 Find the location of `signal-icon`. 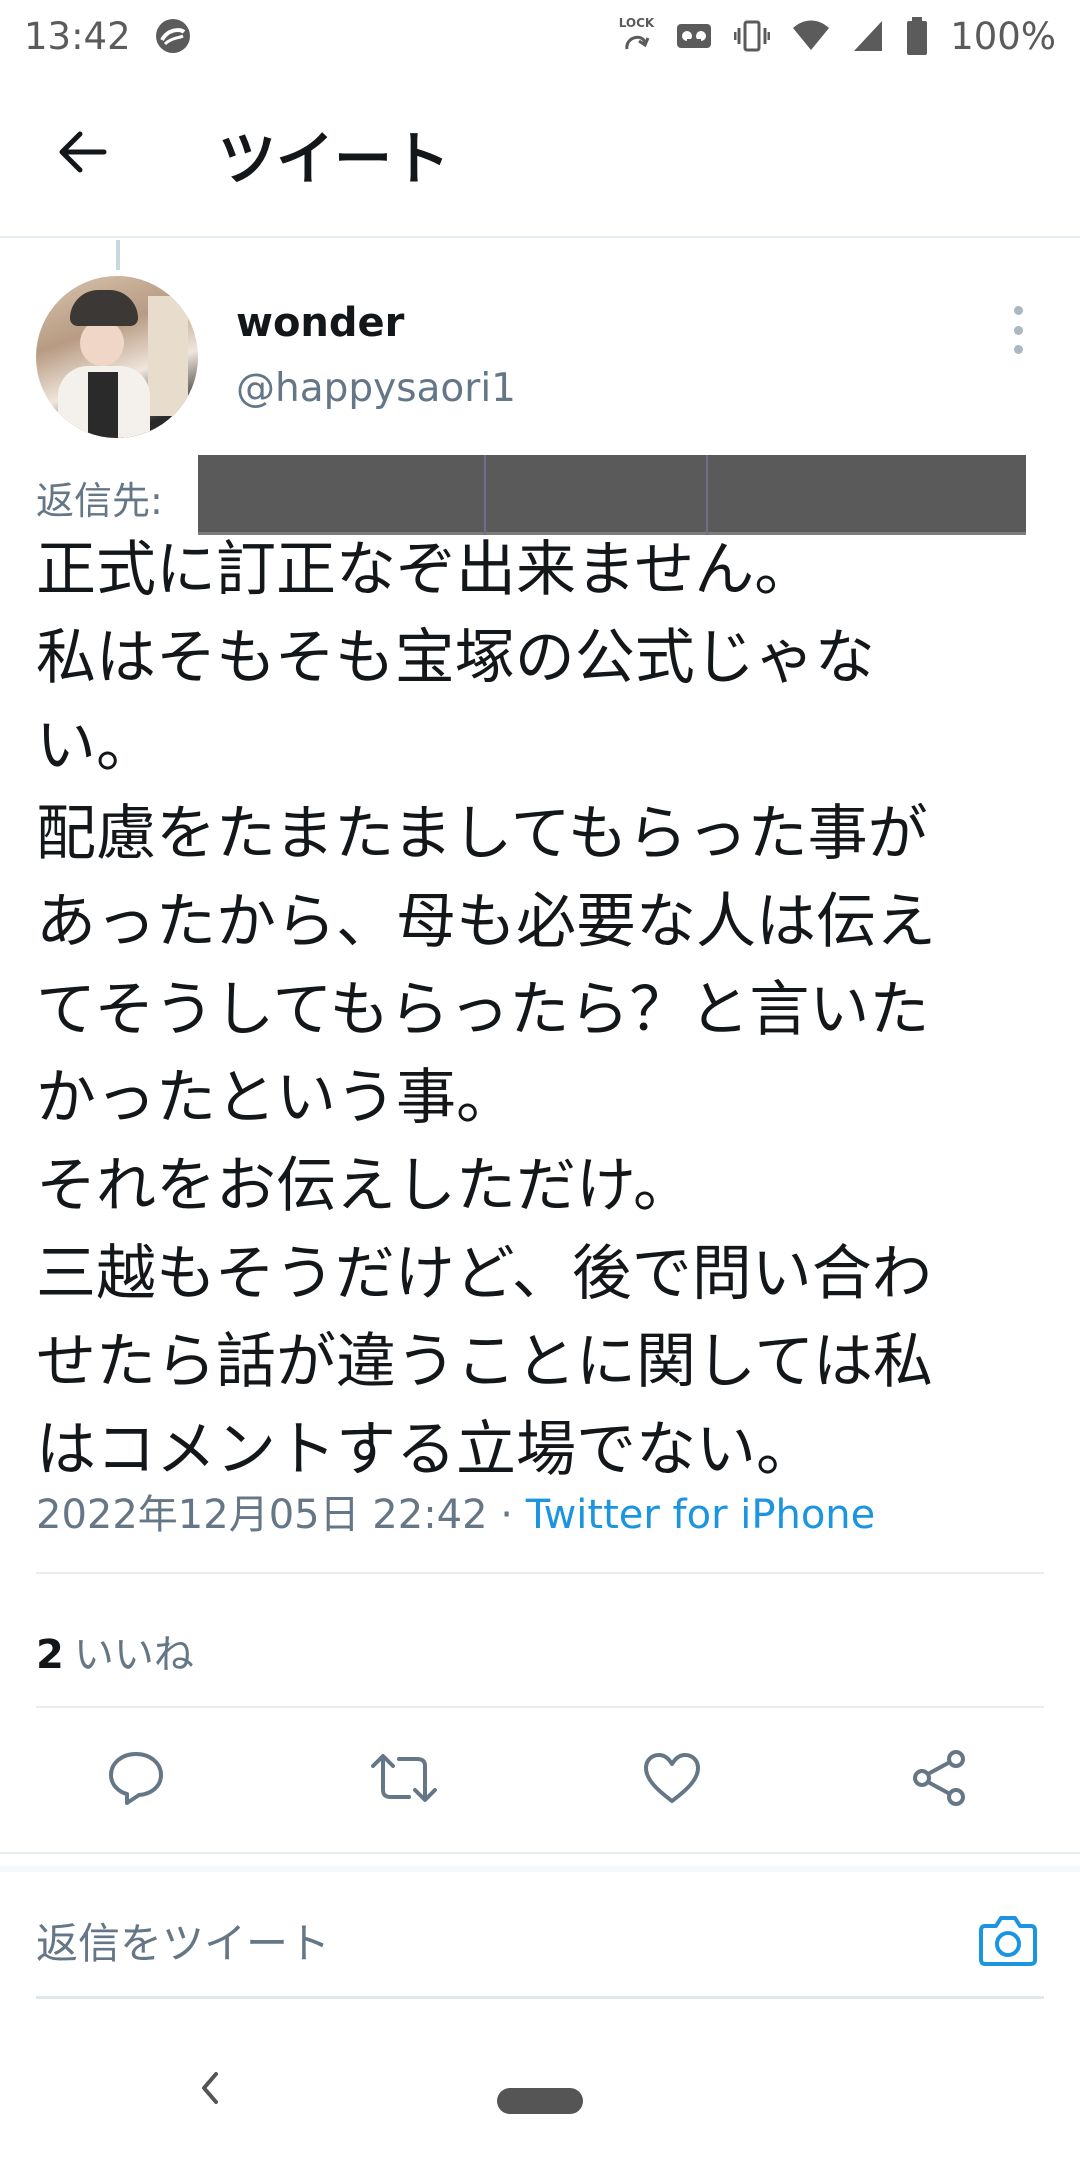

signal-icon is located at coordinates (868, 36).